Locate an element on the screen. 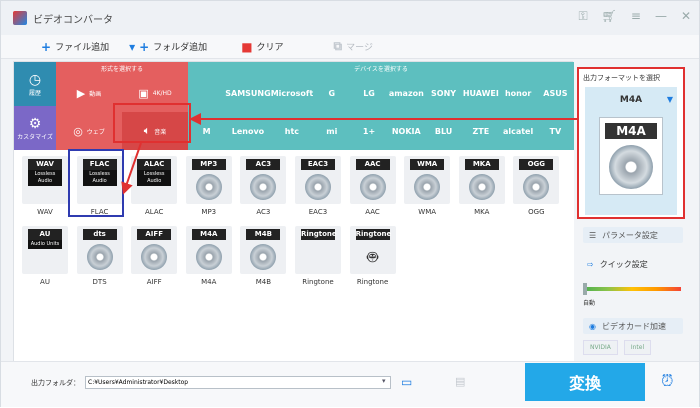 Image resolution: width=700 pixels, height=408 pixels. close-icon: ✕ is located at coordinates (686, 16).